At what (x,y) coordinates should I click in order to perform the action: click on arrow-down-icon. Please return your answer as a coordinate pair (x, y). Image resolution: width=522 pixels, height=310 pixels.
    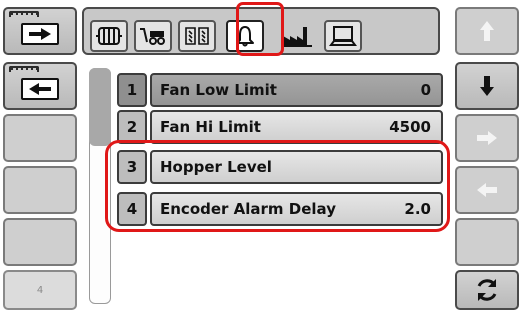
    Looking at the image, I should click on (487, 86).